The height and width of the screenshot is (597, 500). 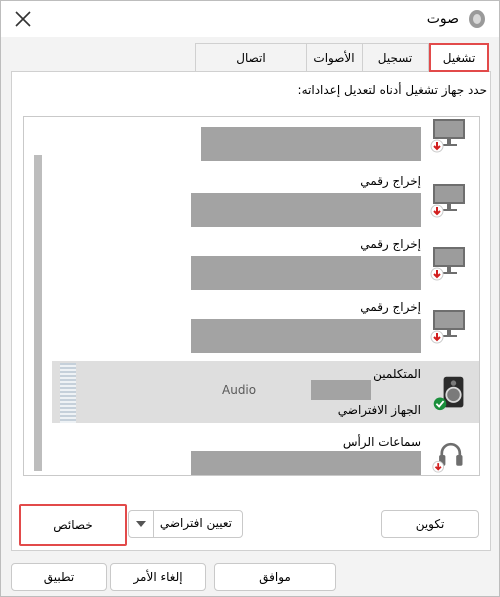 I want to click on window-title: صوت, so click(x=442, y=19).